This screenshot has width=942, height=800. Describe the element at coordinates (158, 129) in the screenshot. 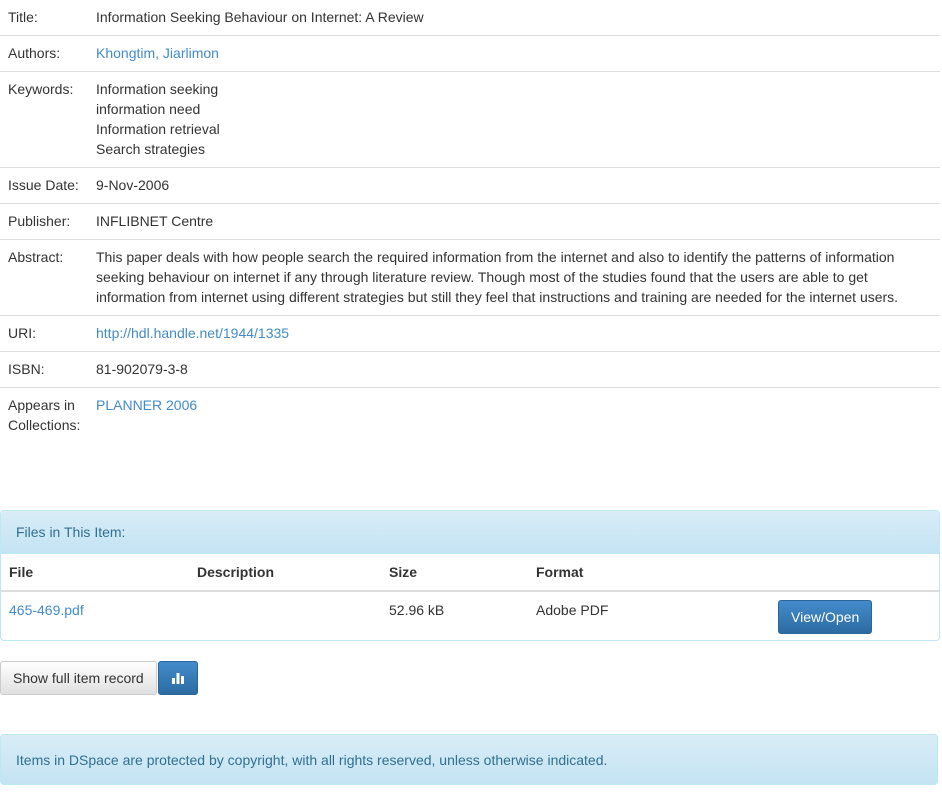

I see `keywords-text: Information retrieval` at that location.